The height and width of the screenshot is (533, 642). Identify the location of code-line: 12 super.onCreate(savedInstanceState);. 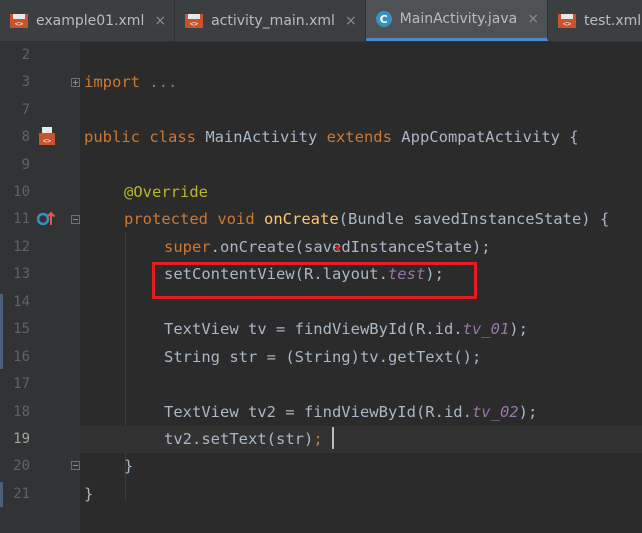
(321, 247).